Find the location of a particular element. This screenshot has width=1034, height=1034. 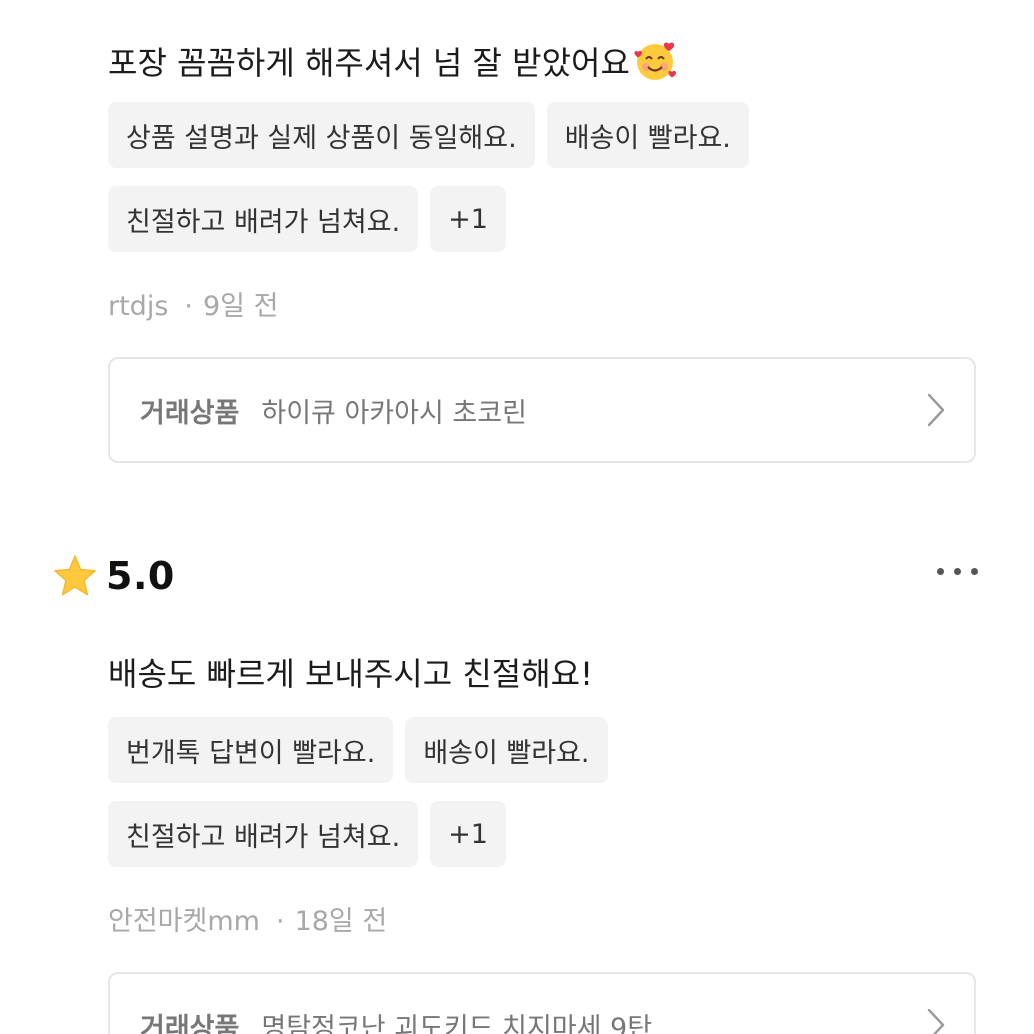

author-name: 안전마켓mm is located at coordinates (184, 921).